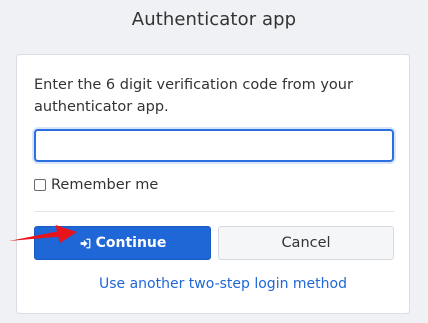 This screenshot has height=323, width=428. I want to click on cancel-button: Cancel, so click(306, 243).